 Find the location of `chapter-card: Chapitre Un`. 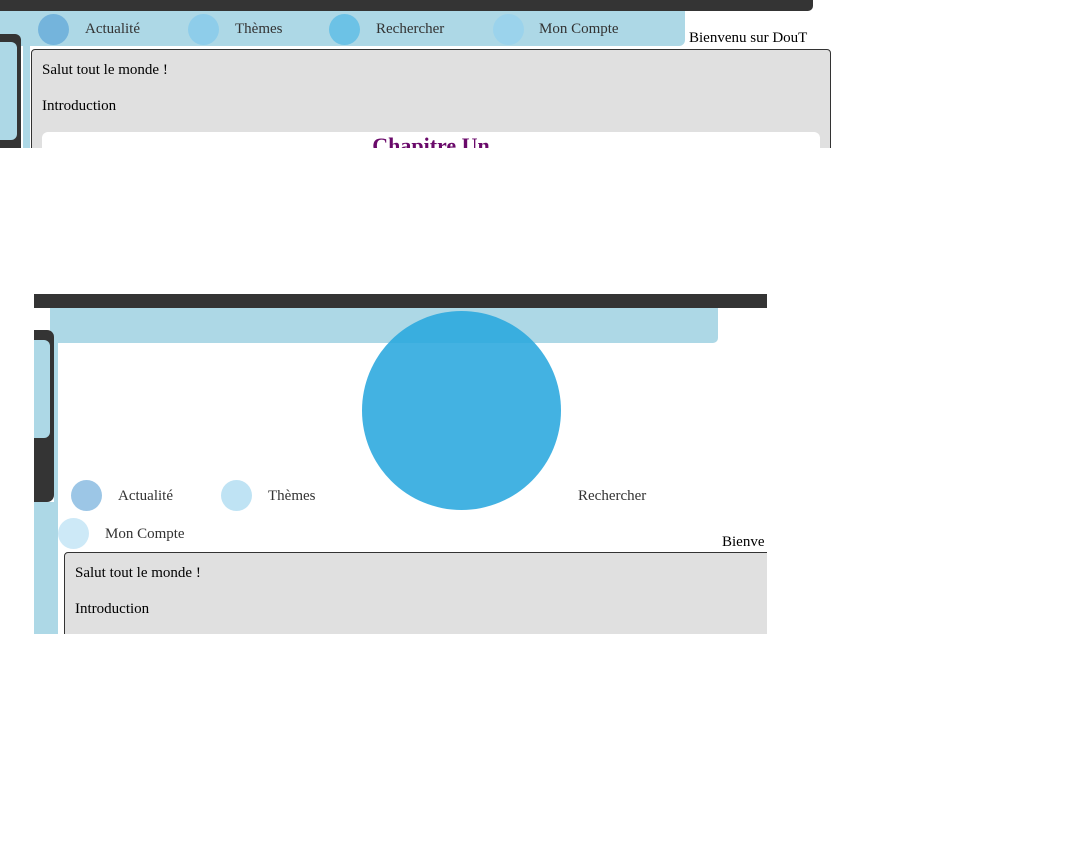

chapter-card: Chapitre Un is located at coordinates (431, 140).